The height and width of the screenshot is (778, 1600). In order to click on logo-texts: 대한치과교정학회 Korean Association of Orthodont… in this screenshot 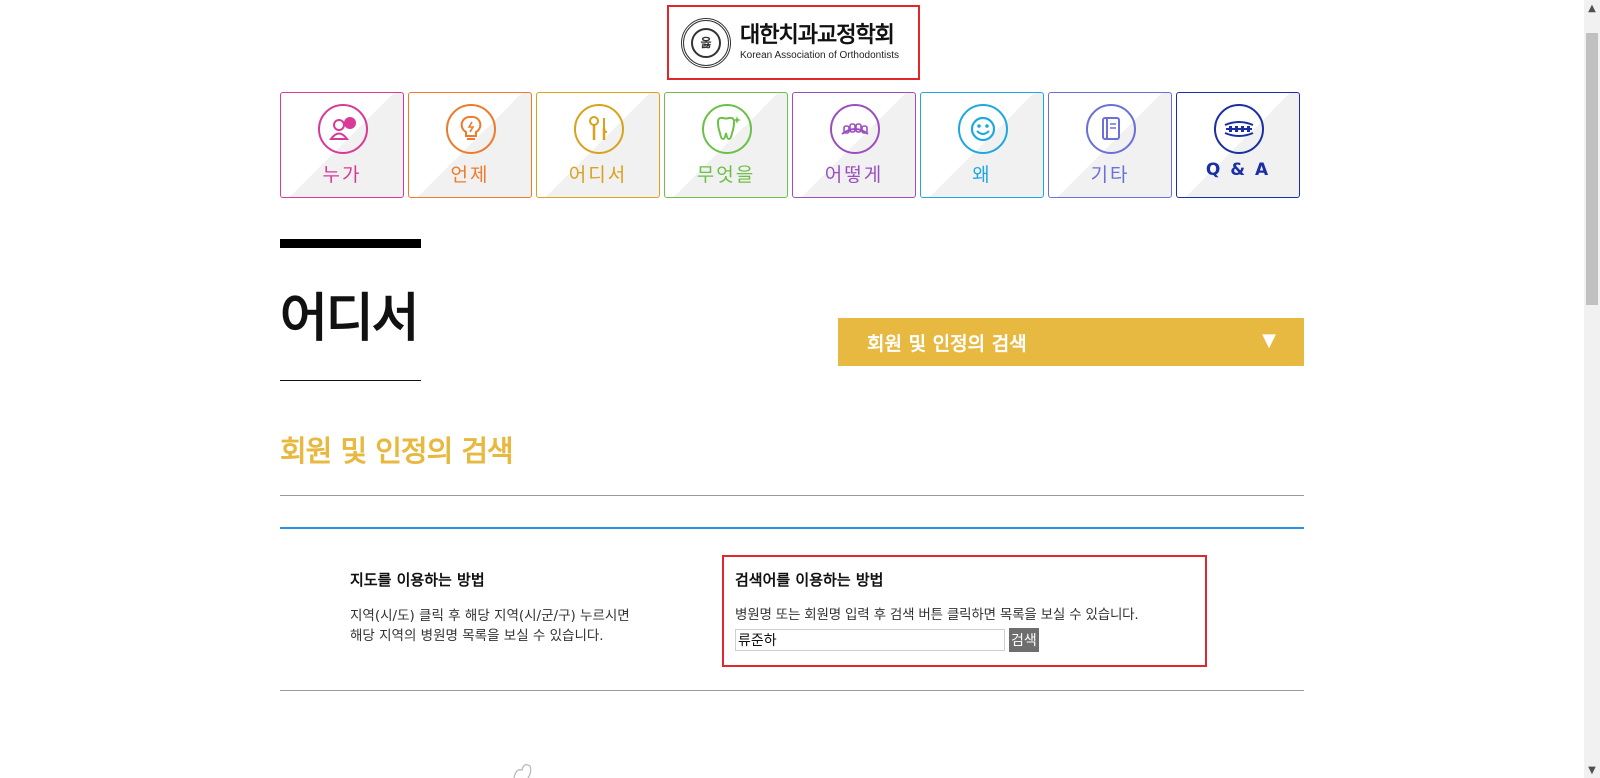, I will do `click(819, 43)`.